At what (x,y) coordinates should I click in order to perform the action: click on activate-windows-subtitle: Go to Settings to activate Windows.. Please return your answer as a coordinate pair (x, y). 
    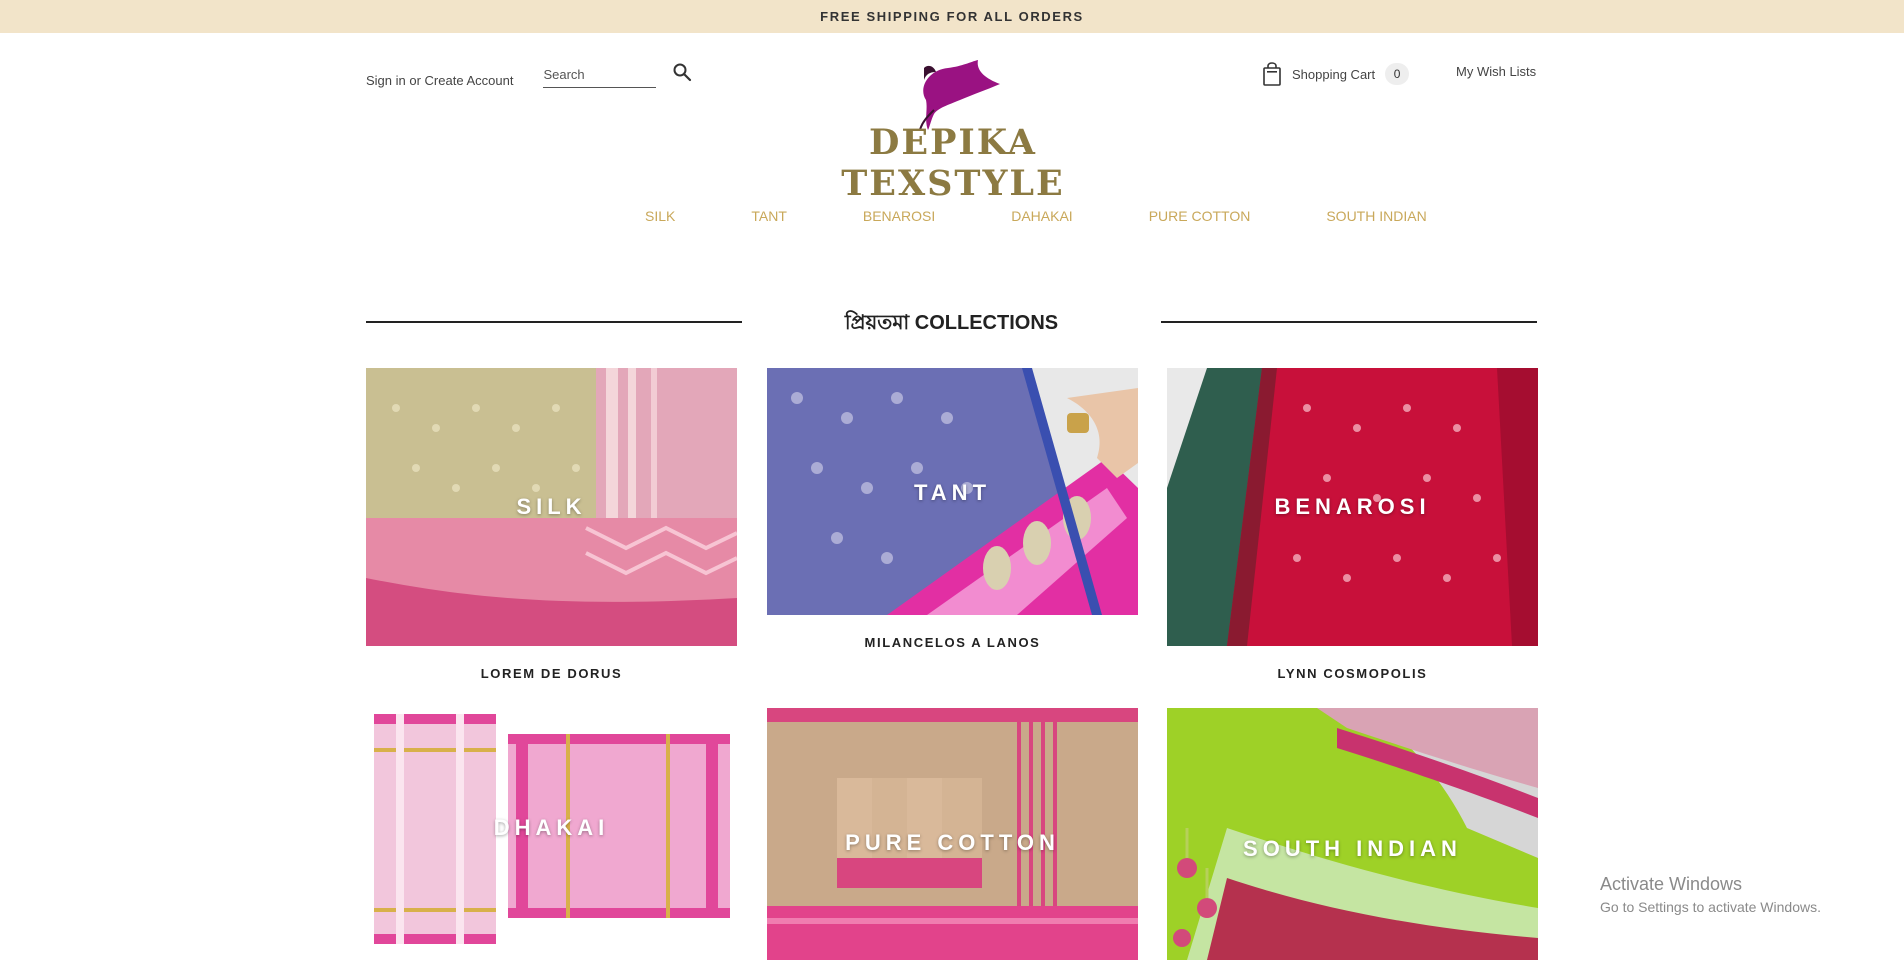
    Looking at the image, I should click on (1710, 907).